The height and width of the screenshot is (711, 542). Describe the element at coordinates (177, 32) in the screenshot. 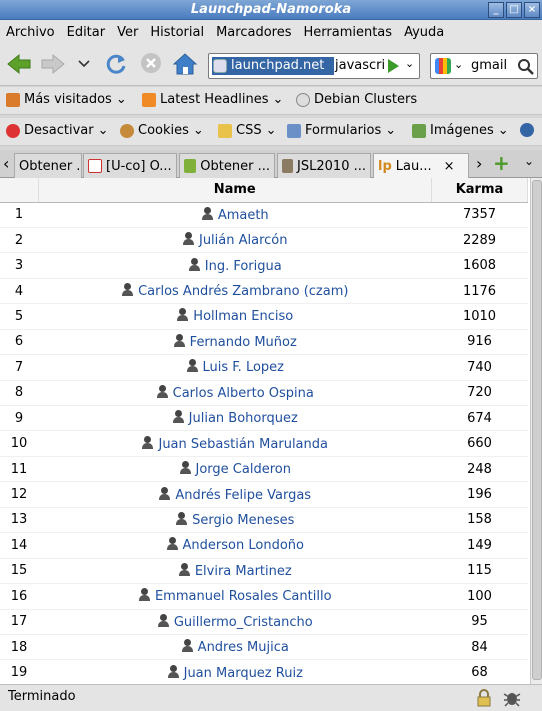

I see `menu-historial: Historial` at that location.